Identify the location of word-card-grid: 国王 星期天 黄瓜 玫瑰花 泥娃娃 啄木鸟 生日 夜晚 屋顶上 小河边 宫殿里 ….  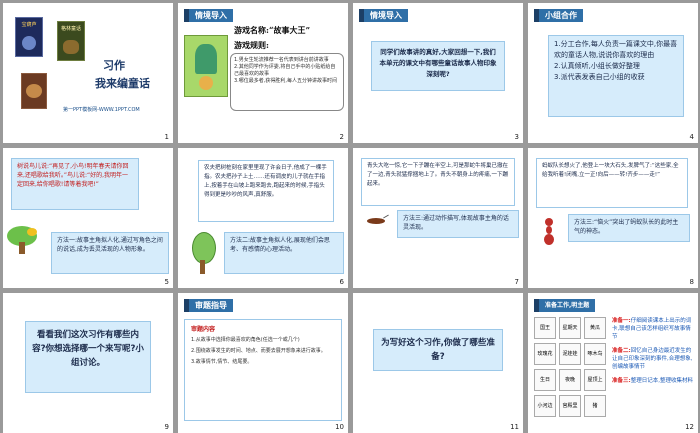
(571, 367).